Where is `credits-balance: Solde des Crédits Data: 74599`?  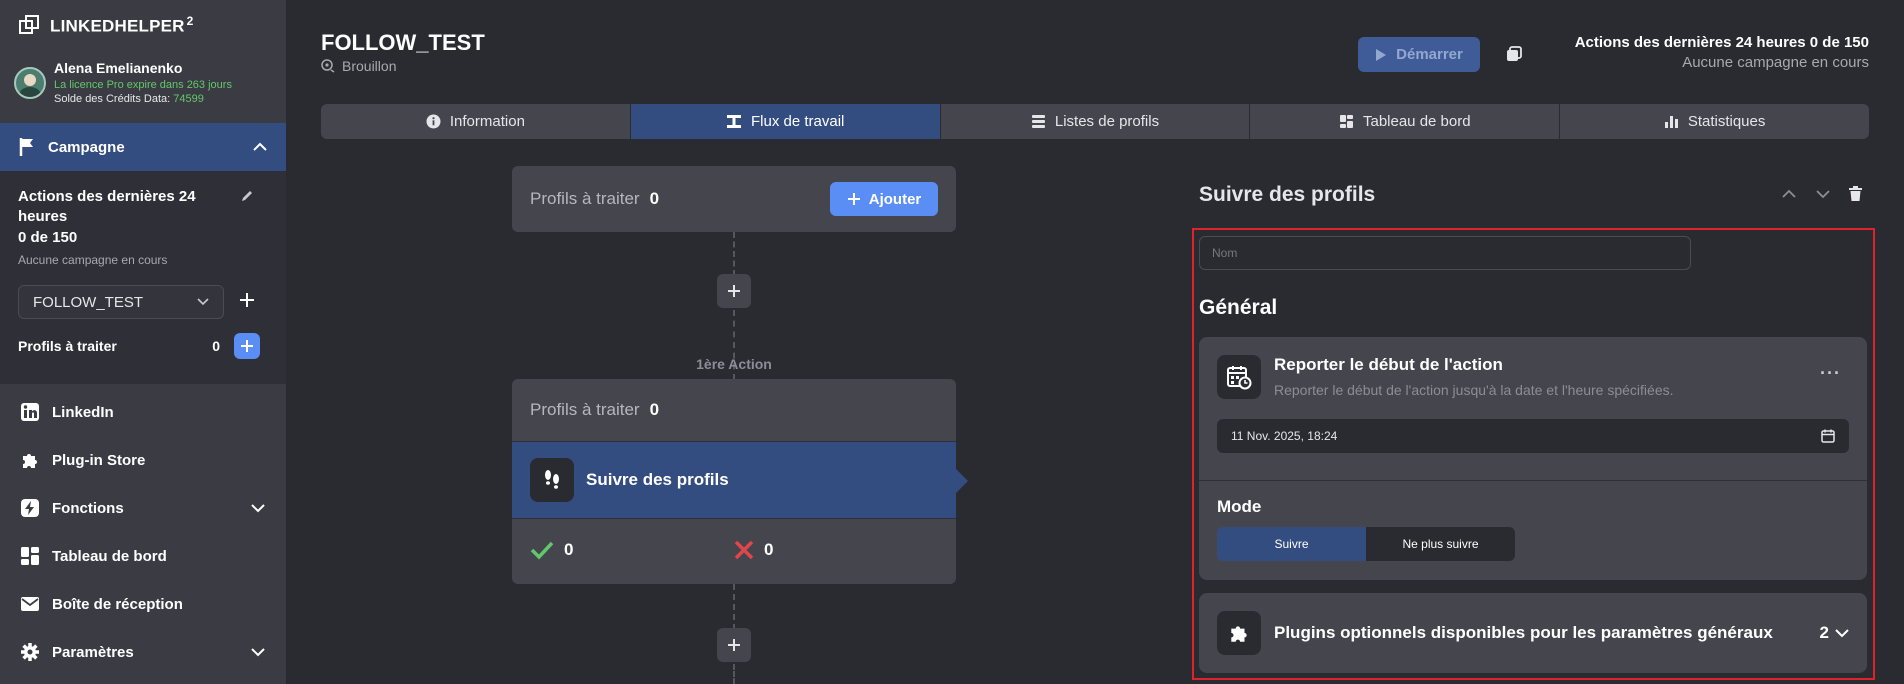
credits-balance: Solde des Crédits Data: 74599 is located at coordinates (129, 99).